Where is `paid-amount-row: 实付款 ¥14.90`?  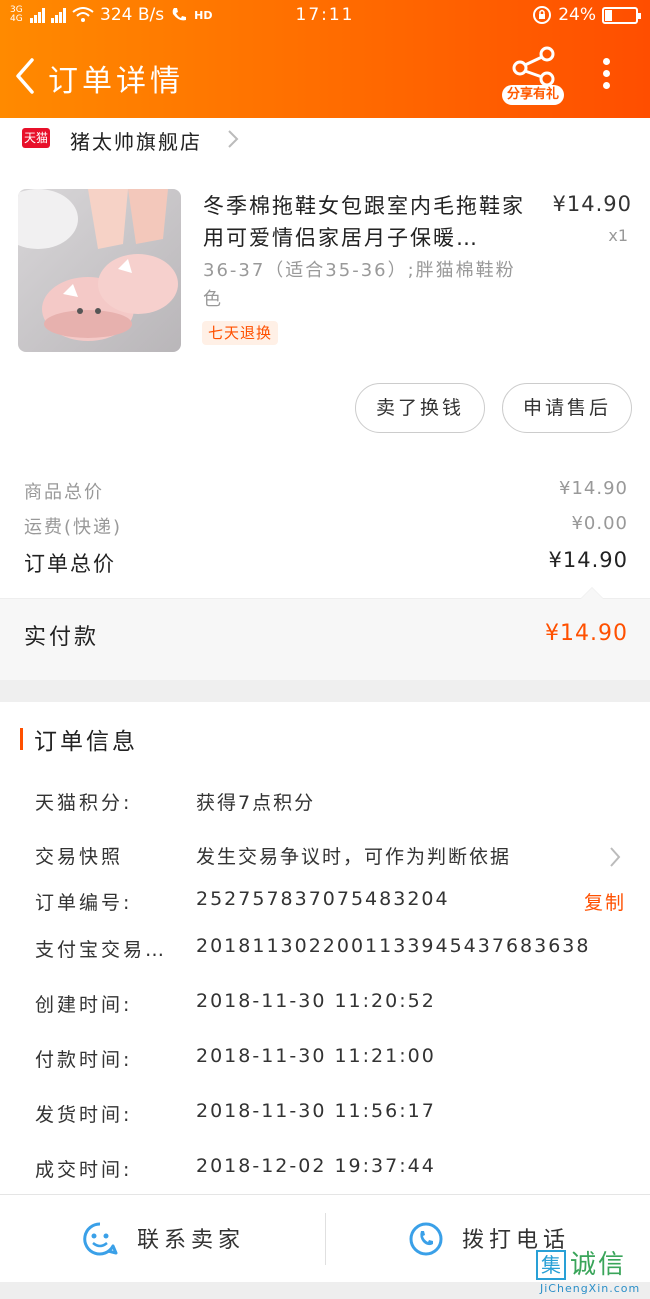 paid-amount-row: 实付款 ¥14.90 is located at coordinates (325, 633).